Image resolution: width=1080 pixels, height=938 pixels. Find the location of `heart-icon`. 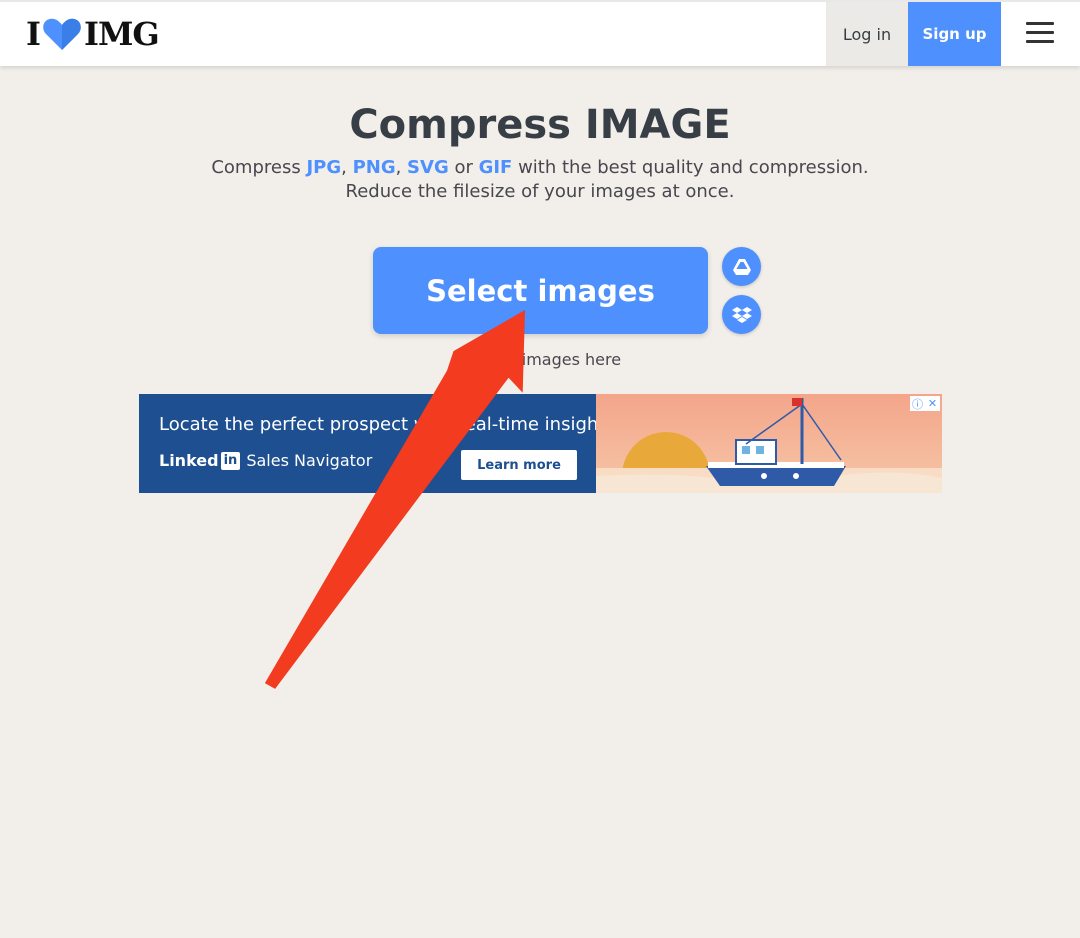

heart-icon is located at coordinates (62, 34).